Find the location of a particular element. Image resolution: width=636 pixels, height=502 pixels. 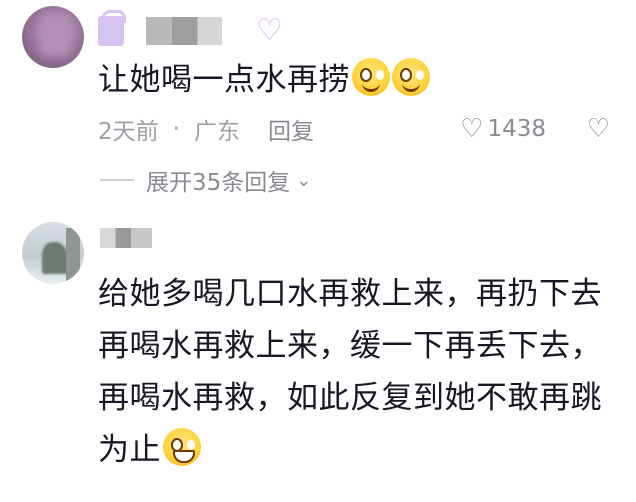

username-area: ♡ is located at coordinates (190, 29).